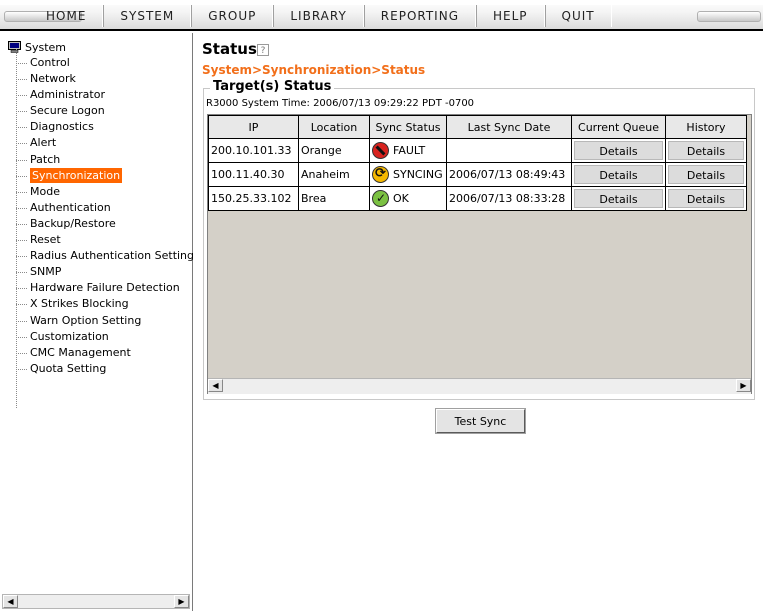  What do you see at coordinates (479, 386) in the screenshot?
I see `table-horizontal-scrollbar: ◀ ▶` at bounding box center [479, 386].